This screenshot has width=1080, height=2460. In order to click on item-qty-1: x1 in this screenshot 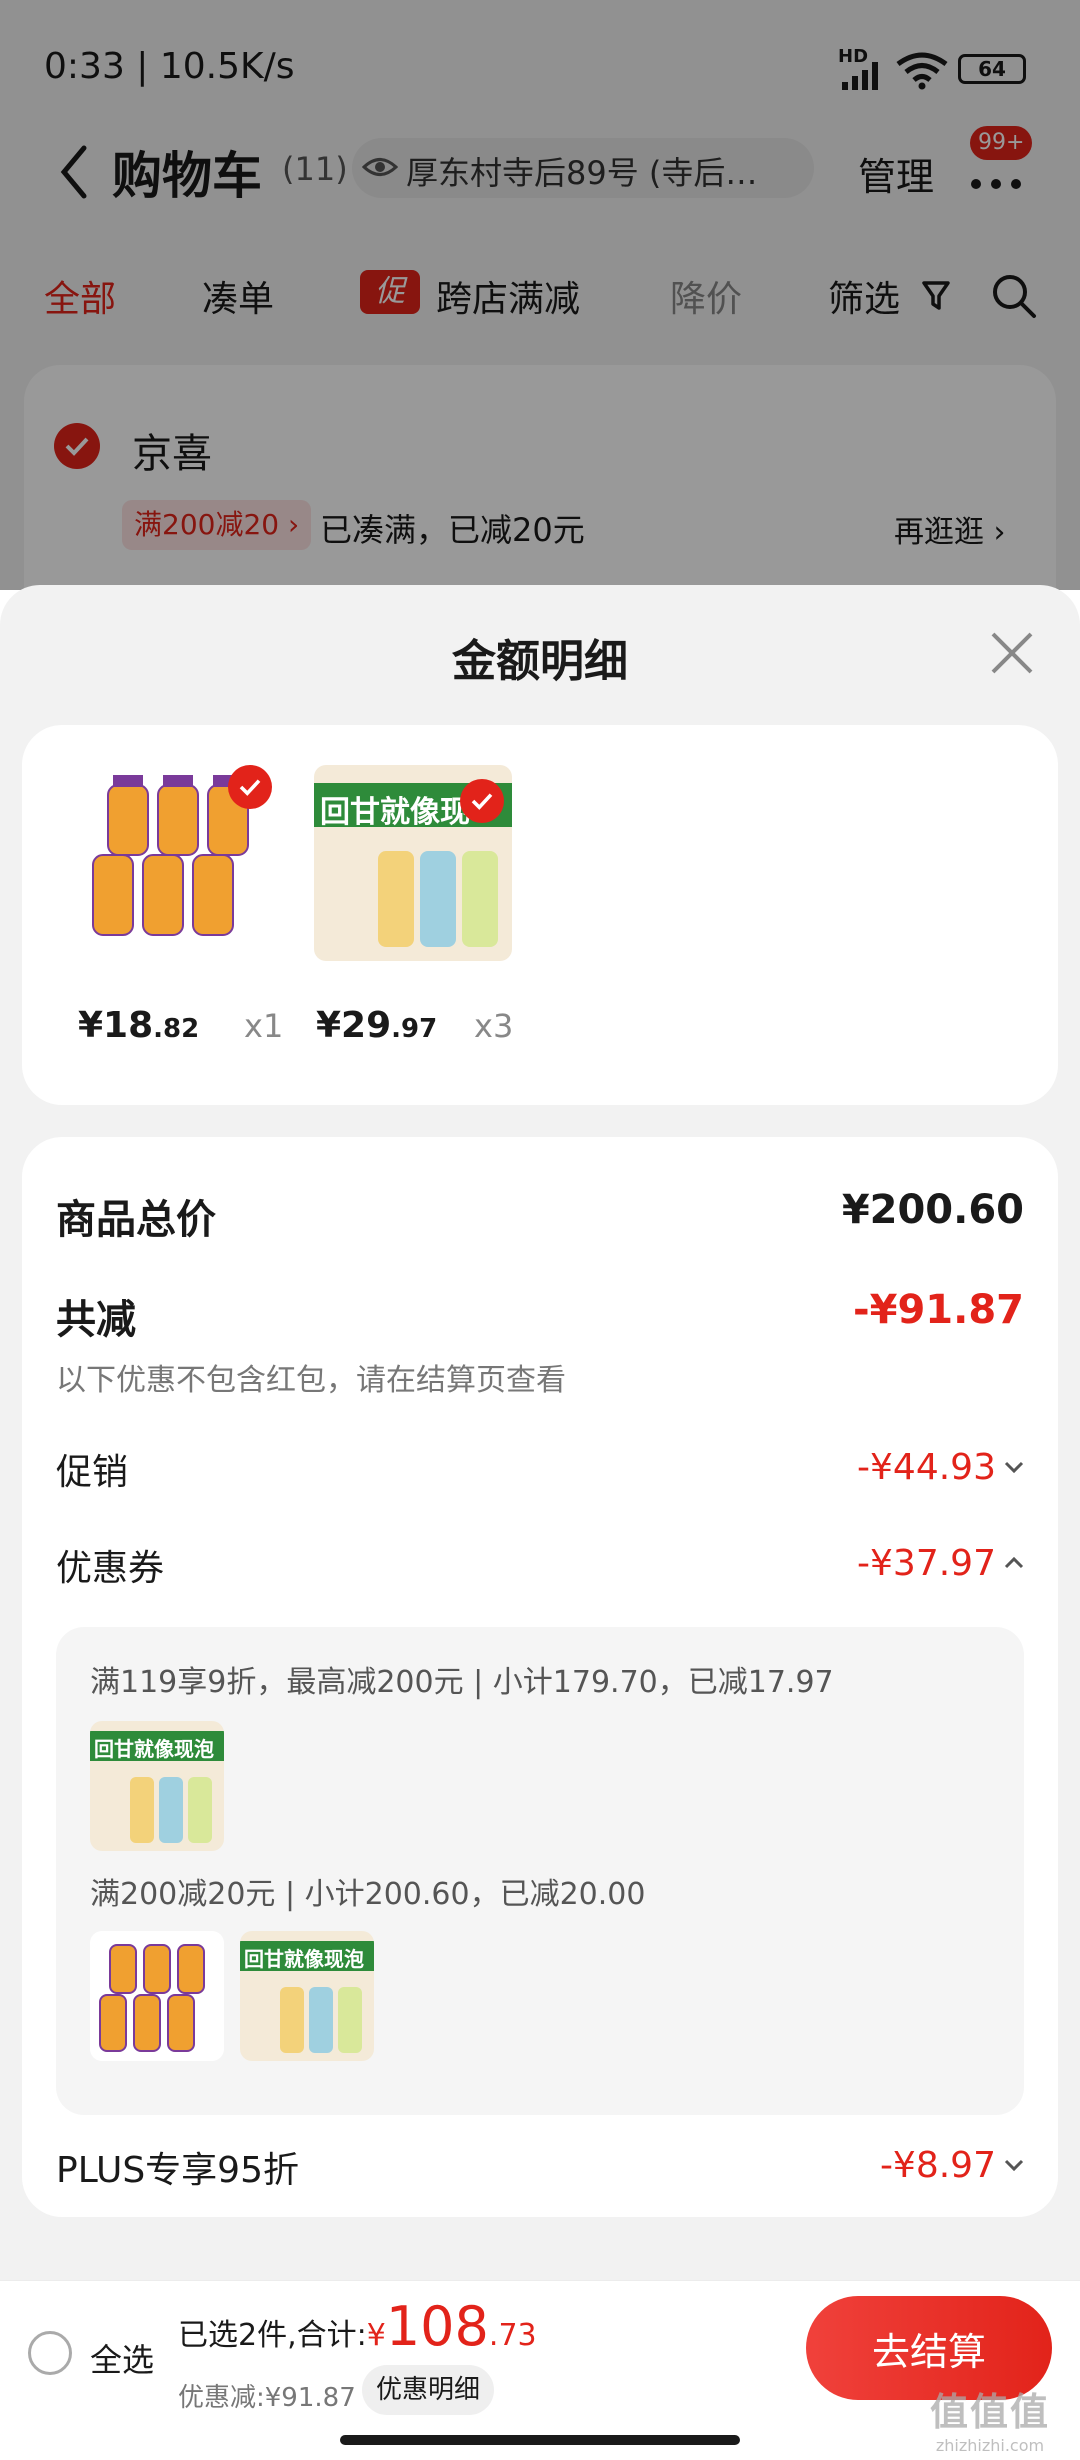, I will do `click(264, 1026)`.